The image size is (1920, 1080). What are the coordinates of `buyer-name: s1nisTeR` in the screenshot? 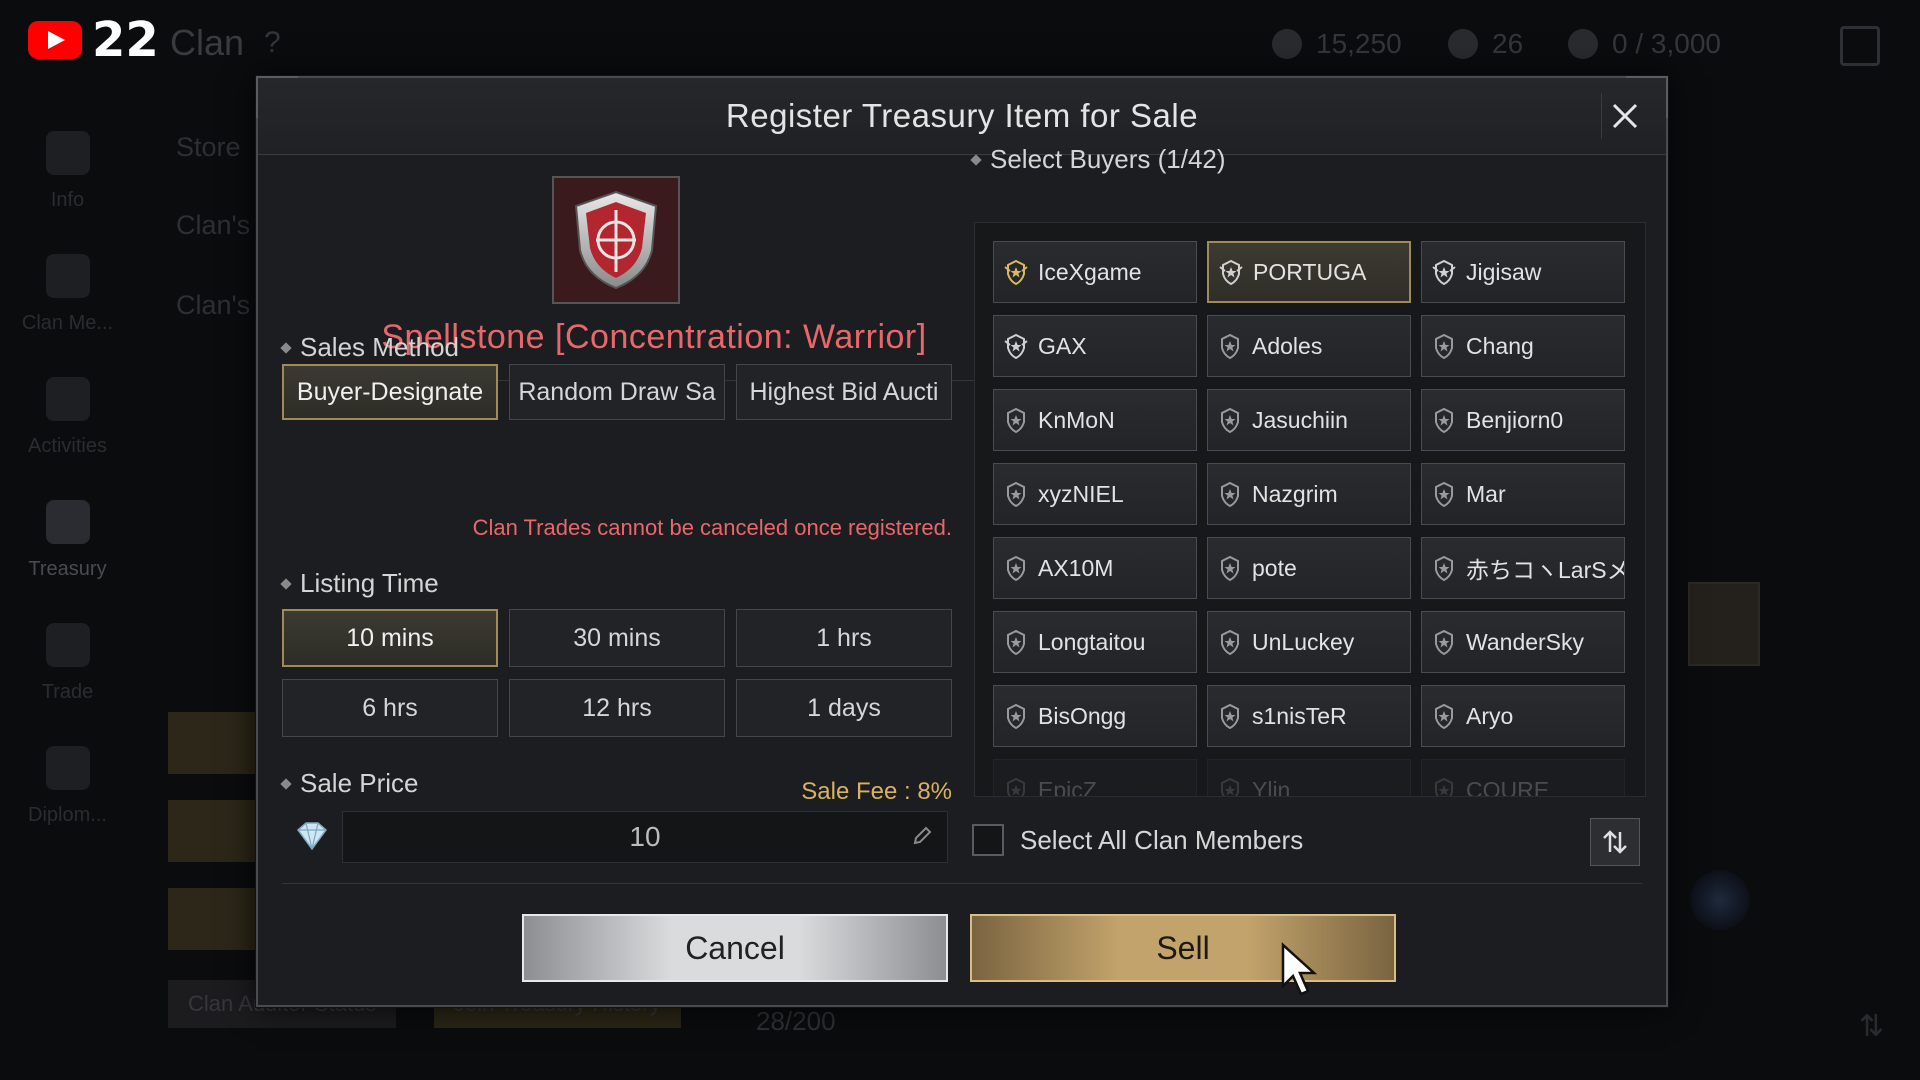 It's located at (1299, 715).